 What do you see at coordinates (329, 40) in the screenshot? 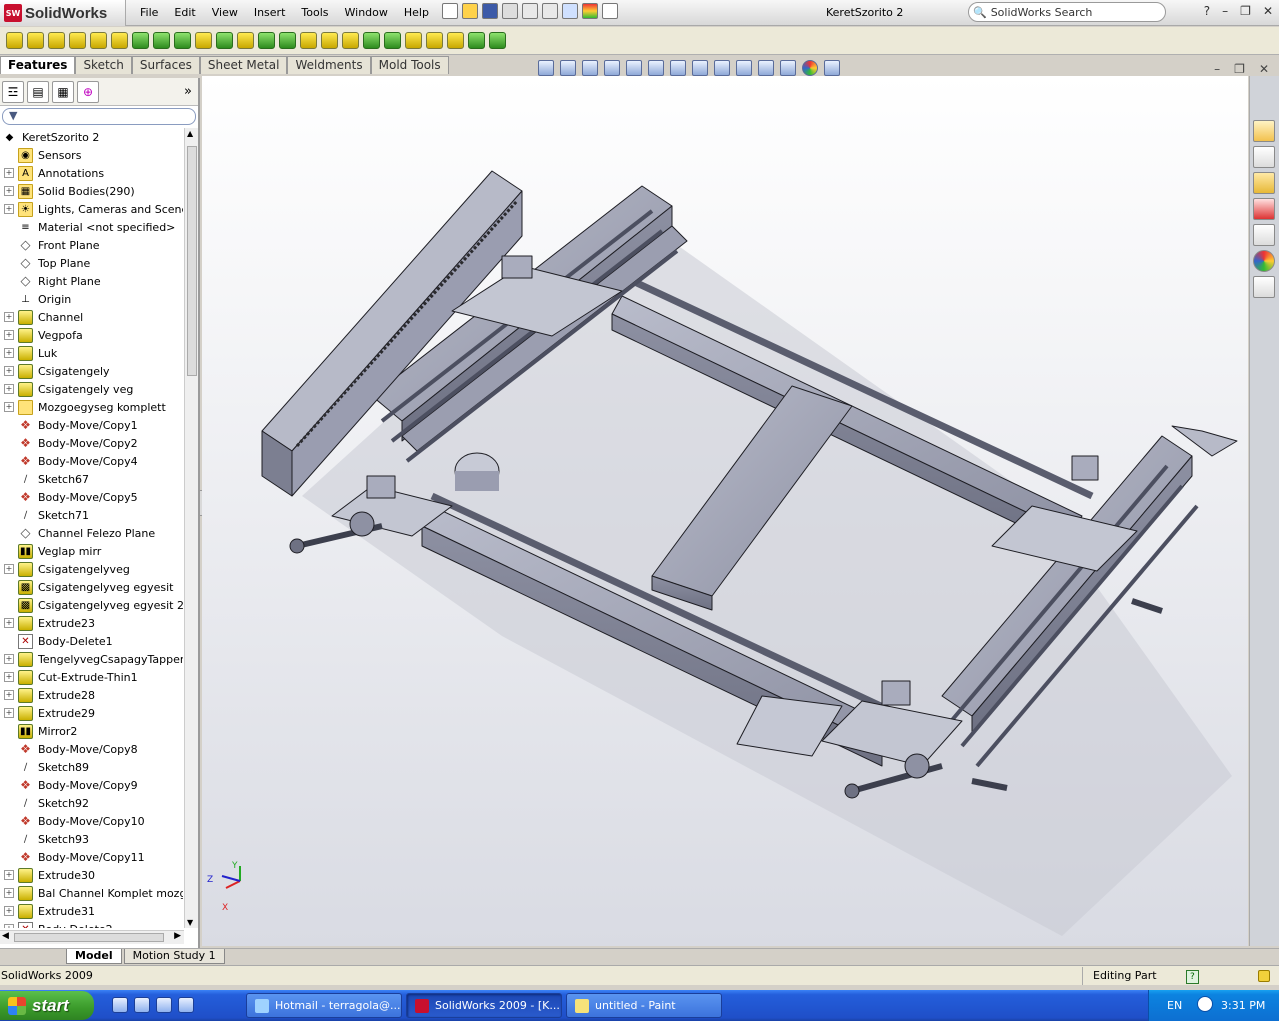
I see `dome-icon` at bounding box center [329, 40].